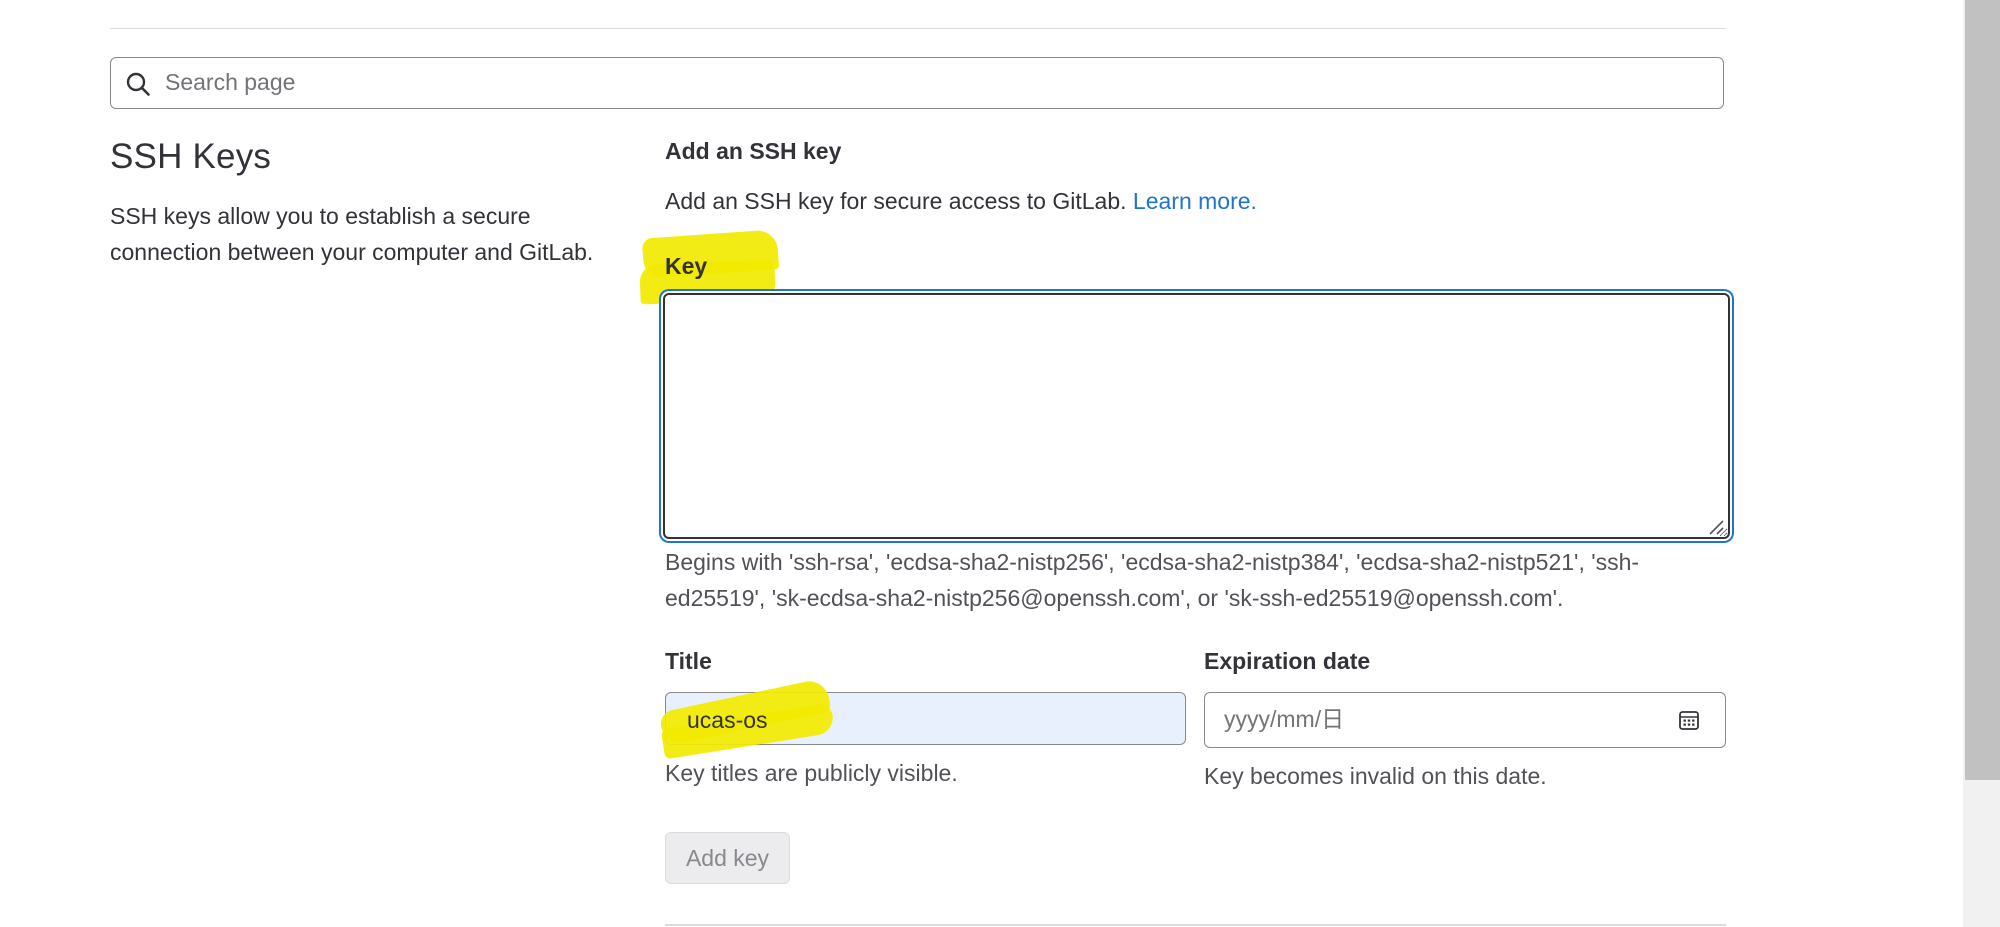 The width and height of the screenshot is (2000, 927). I want to click on scrollbar-thumb, so click(1982, 390).